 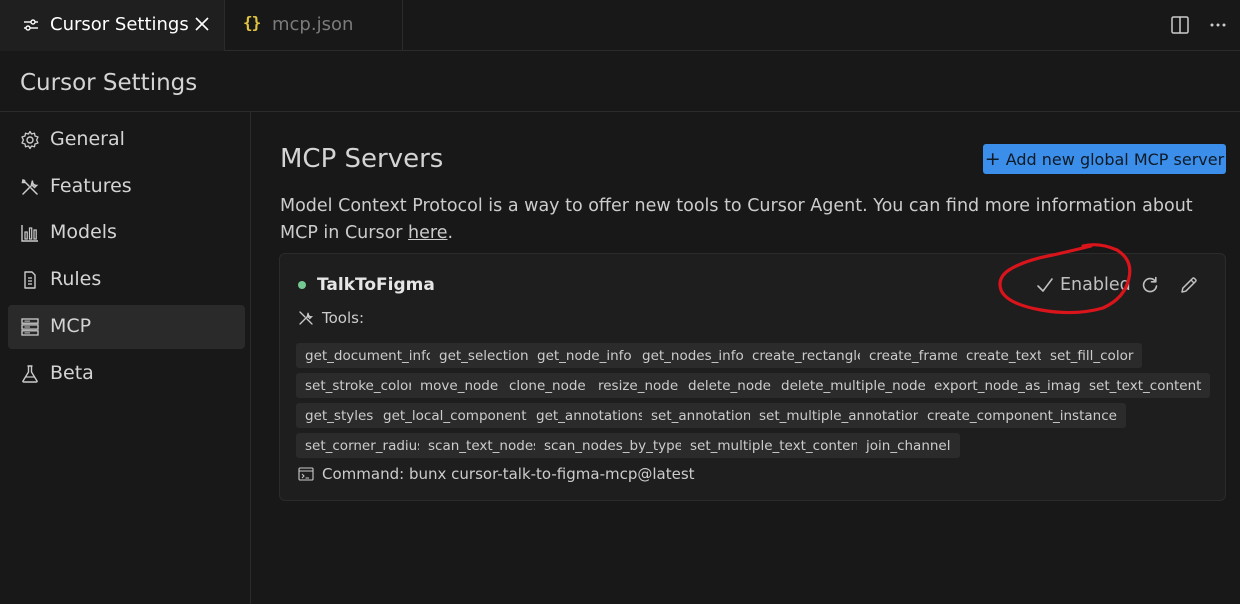 I want to click on tools-label: Tools:, so click(x=343, y=318).